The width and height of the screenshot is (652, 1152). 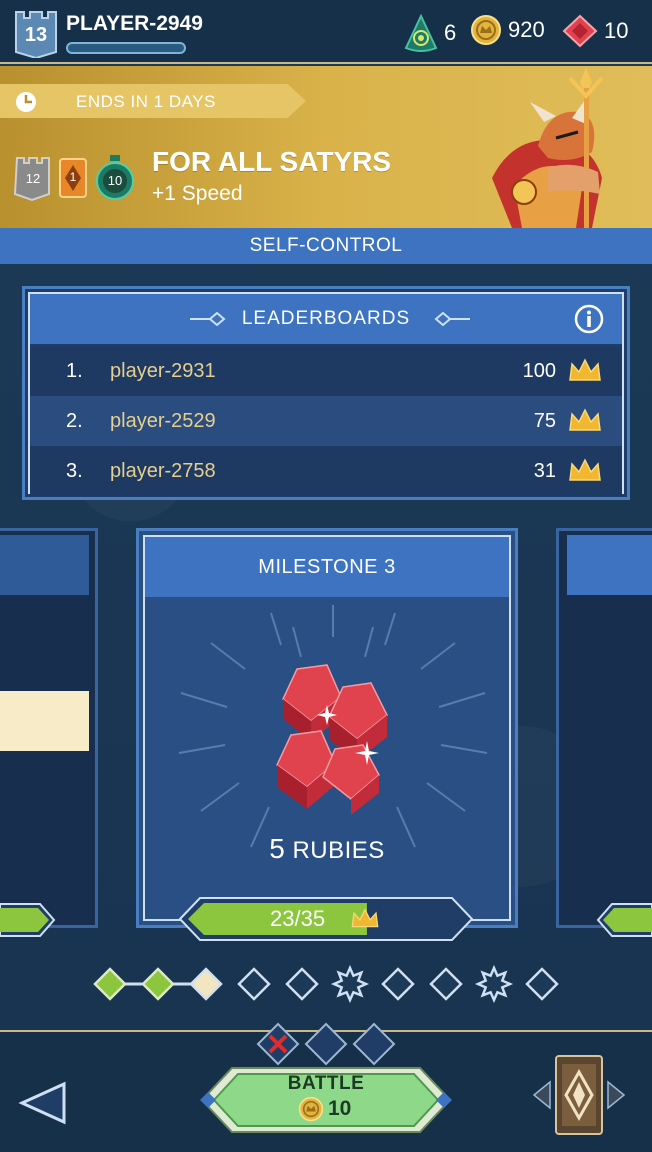 What do you see at coordinates (74, 470) in the screenshot?
I see `leaderboard-rank: 3.` at bounding box center [74, 470].